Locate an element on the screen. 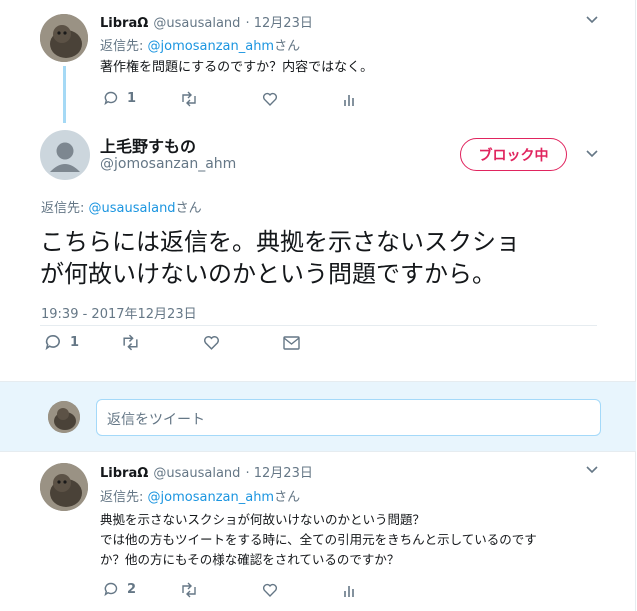  direct-message-icon is located at coordinates (291, 343).